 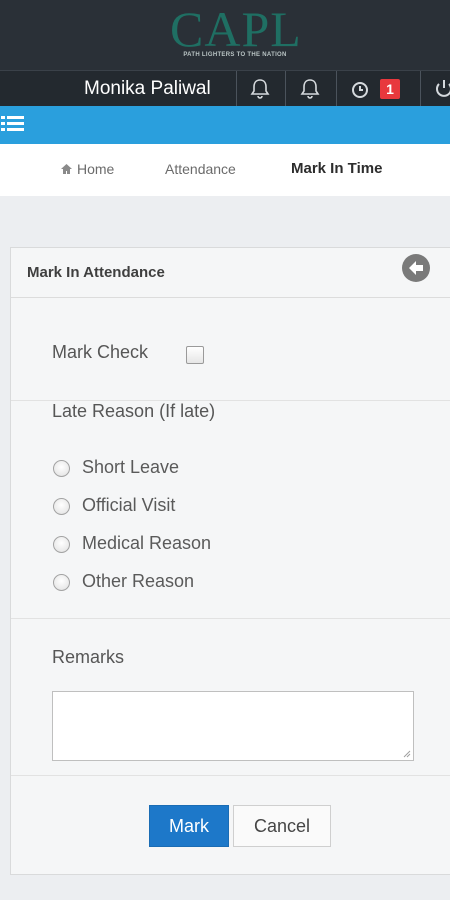 What do you see at coordinates (129, 505) in the screenshot?
I see `radio-label: Official Visit` at bounding box center [129, 505].